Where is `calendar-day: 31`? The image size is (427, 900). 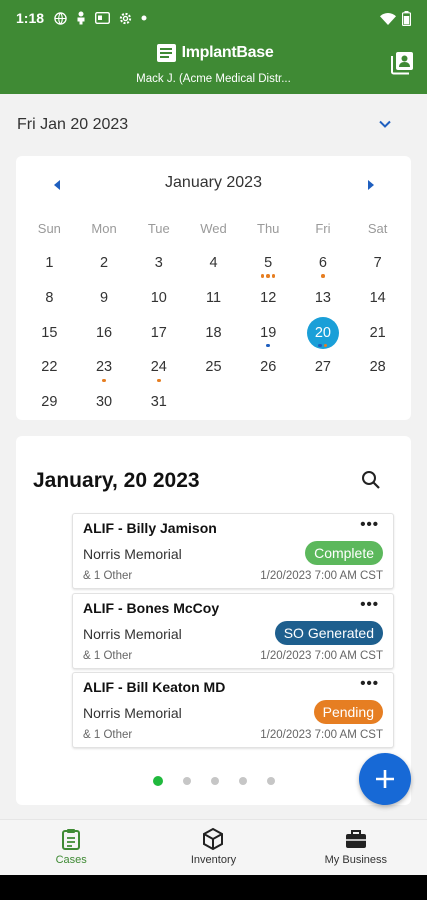 calendar-day: 31 is located at coordinates (158, 402).